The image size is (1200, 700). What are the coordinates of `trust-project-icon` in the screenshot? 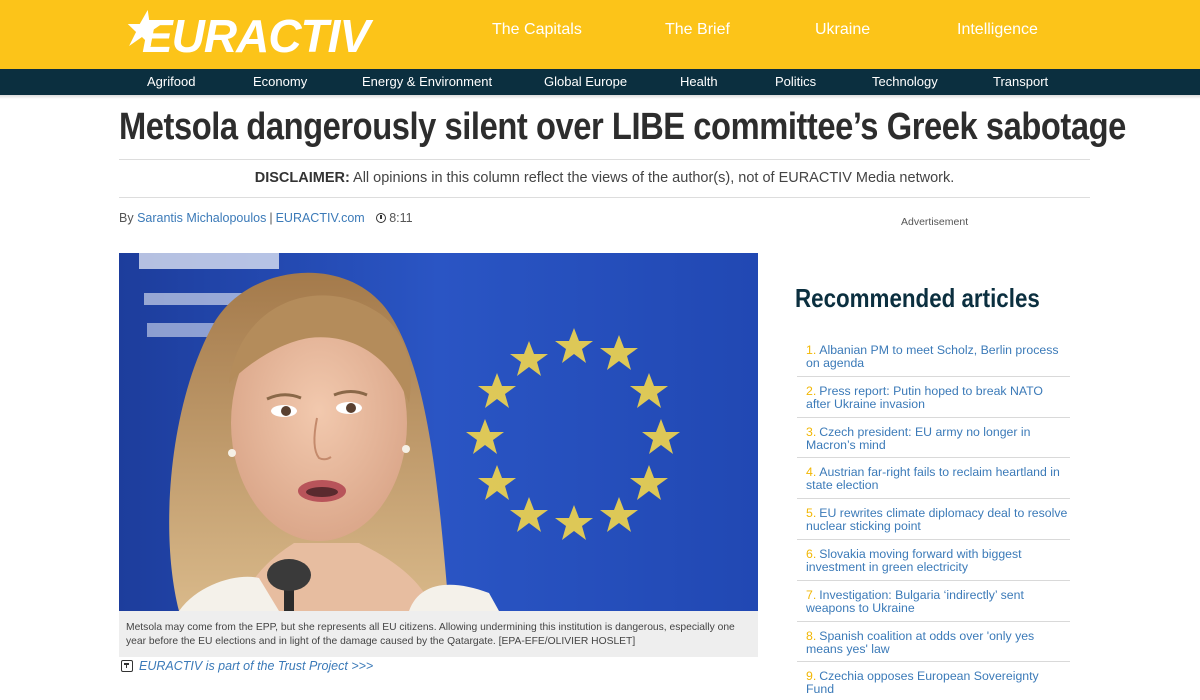 It's located at (127, 666).